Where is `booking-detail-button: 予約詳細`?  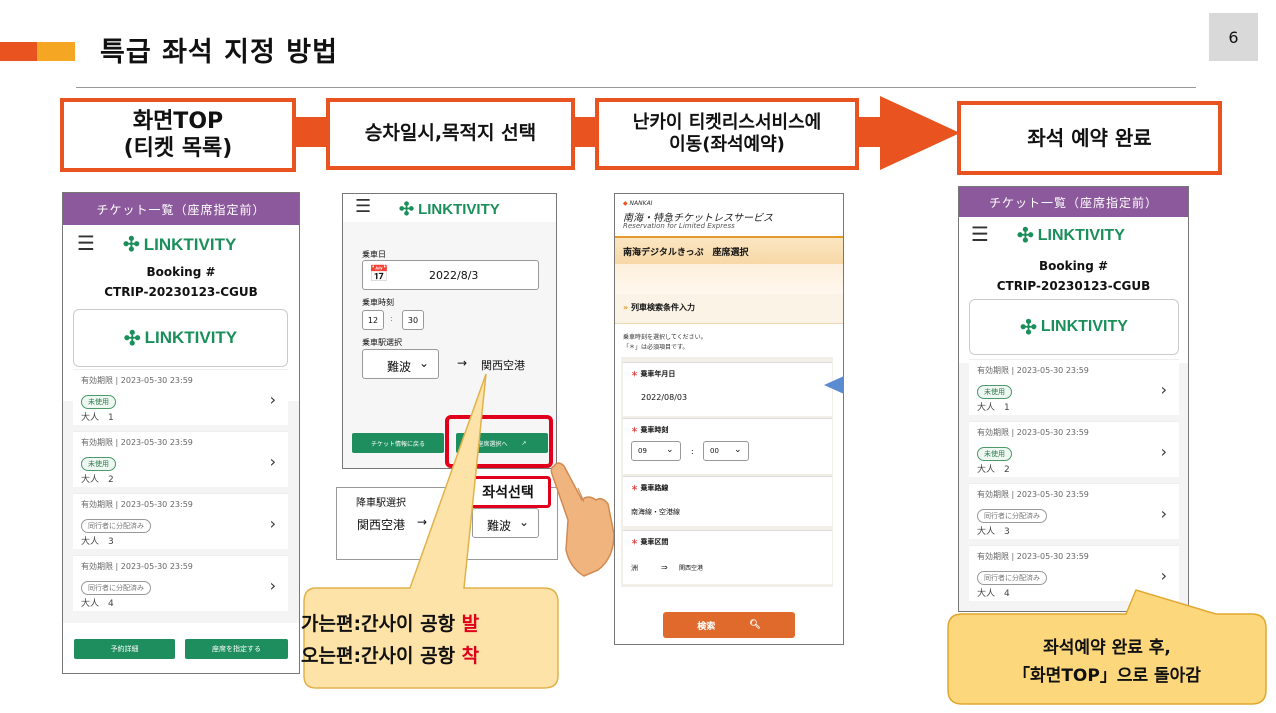 booking-detail-button: 予約詳細 is located at coordinates (124, 649).